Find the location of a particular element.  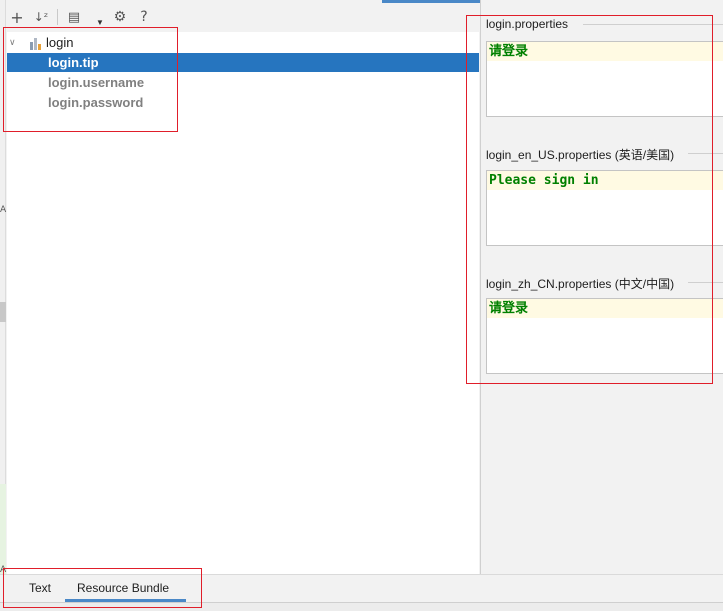

gutter-band is located at coordinates (3, 312).